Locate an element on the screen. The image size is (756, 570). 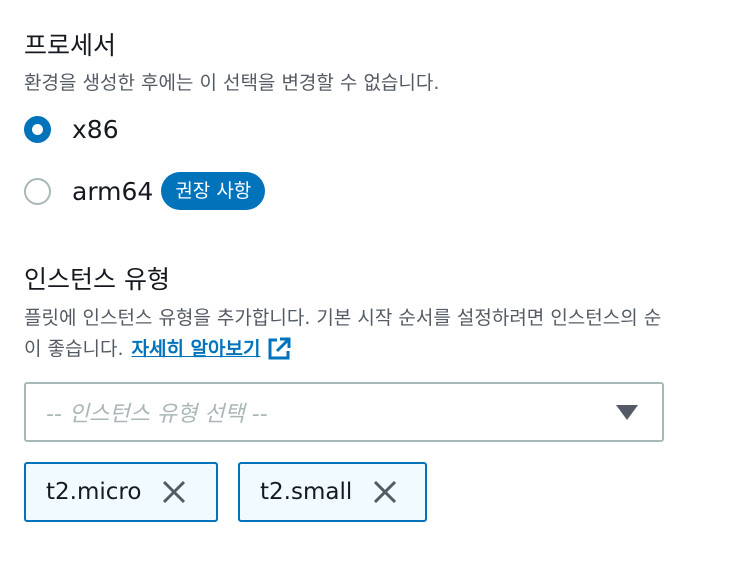
processor-description: 환경을 생성한 후에는 이 선택을 변경할 수 없습니다. is located at coordinates (232, 83).